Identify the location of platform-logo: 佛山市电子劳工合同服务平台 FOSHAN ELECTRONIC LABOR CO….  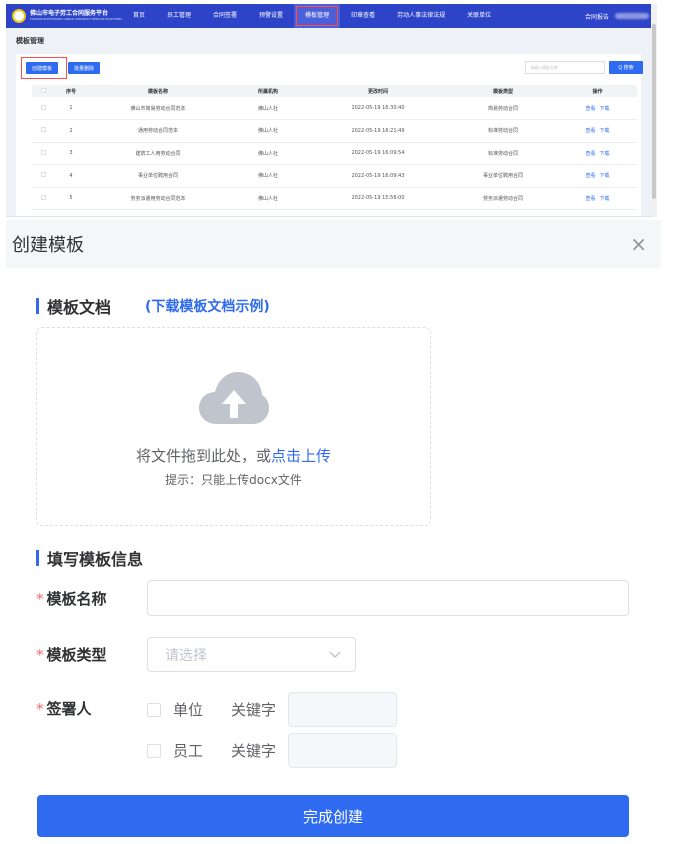
(67, 16).